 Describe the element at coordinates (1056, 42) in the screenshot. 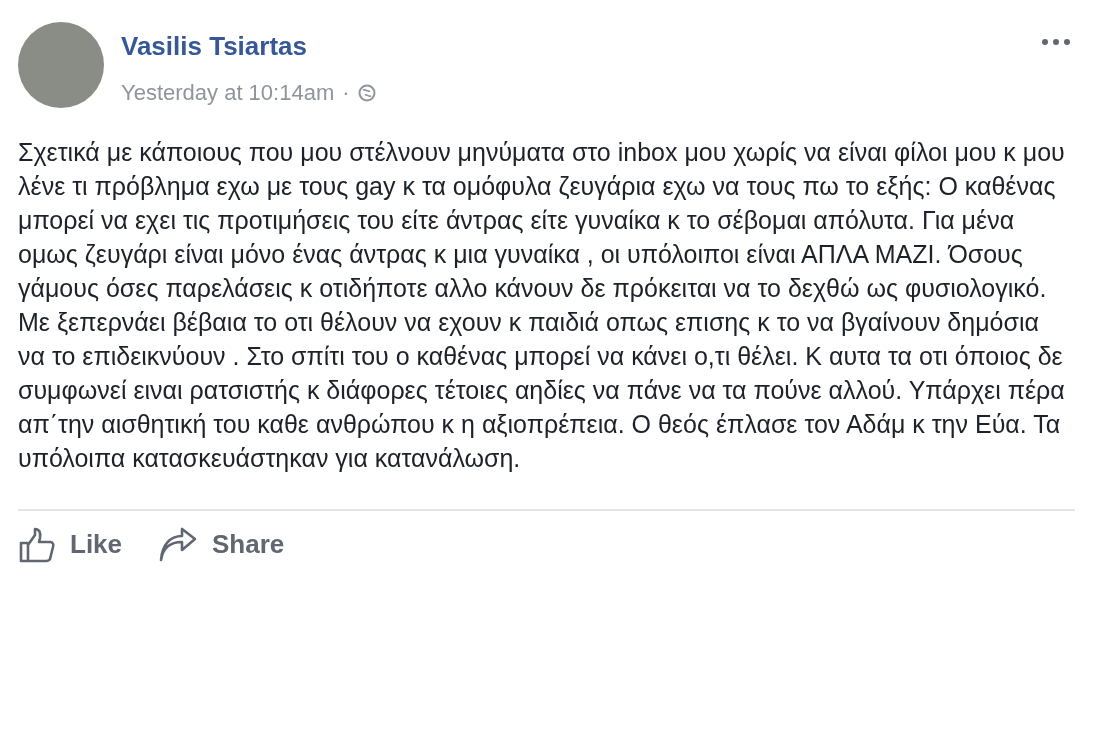

I see `more-options-icon` at that location.